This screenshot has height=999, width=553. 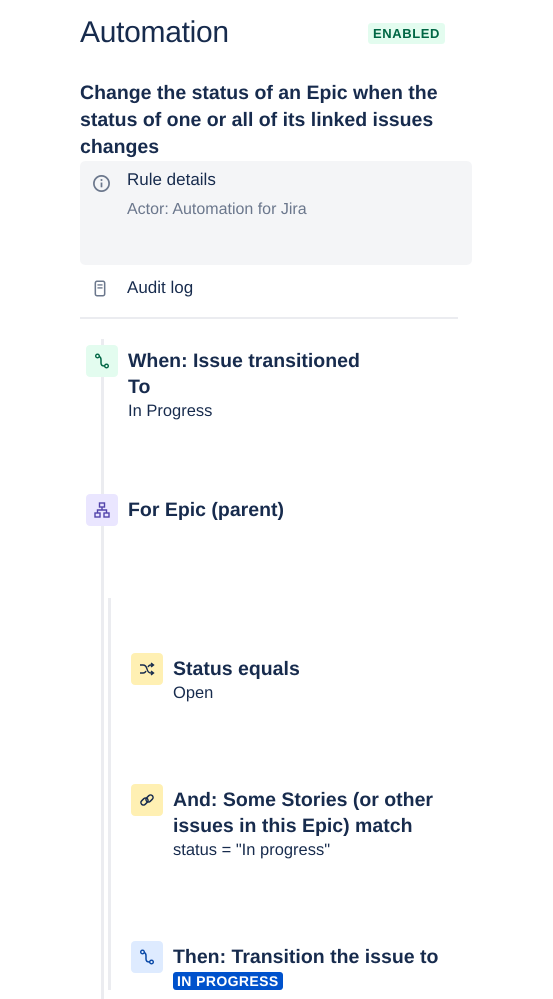 What do you see at coordinates (251, 850) in the screenshot?
I see `component-detail: status = "In progress"` at bounding box center [251, 850].